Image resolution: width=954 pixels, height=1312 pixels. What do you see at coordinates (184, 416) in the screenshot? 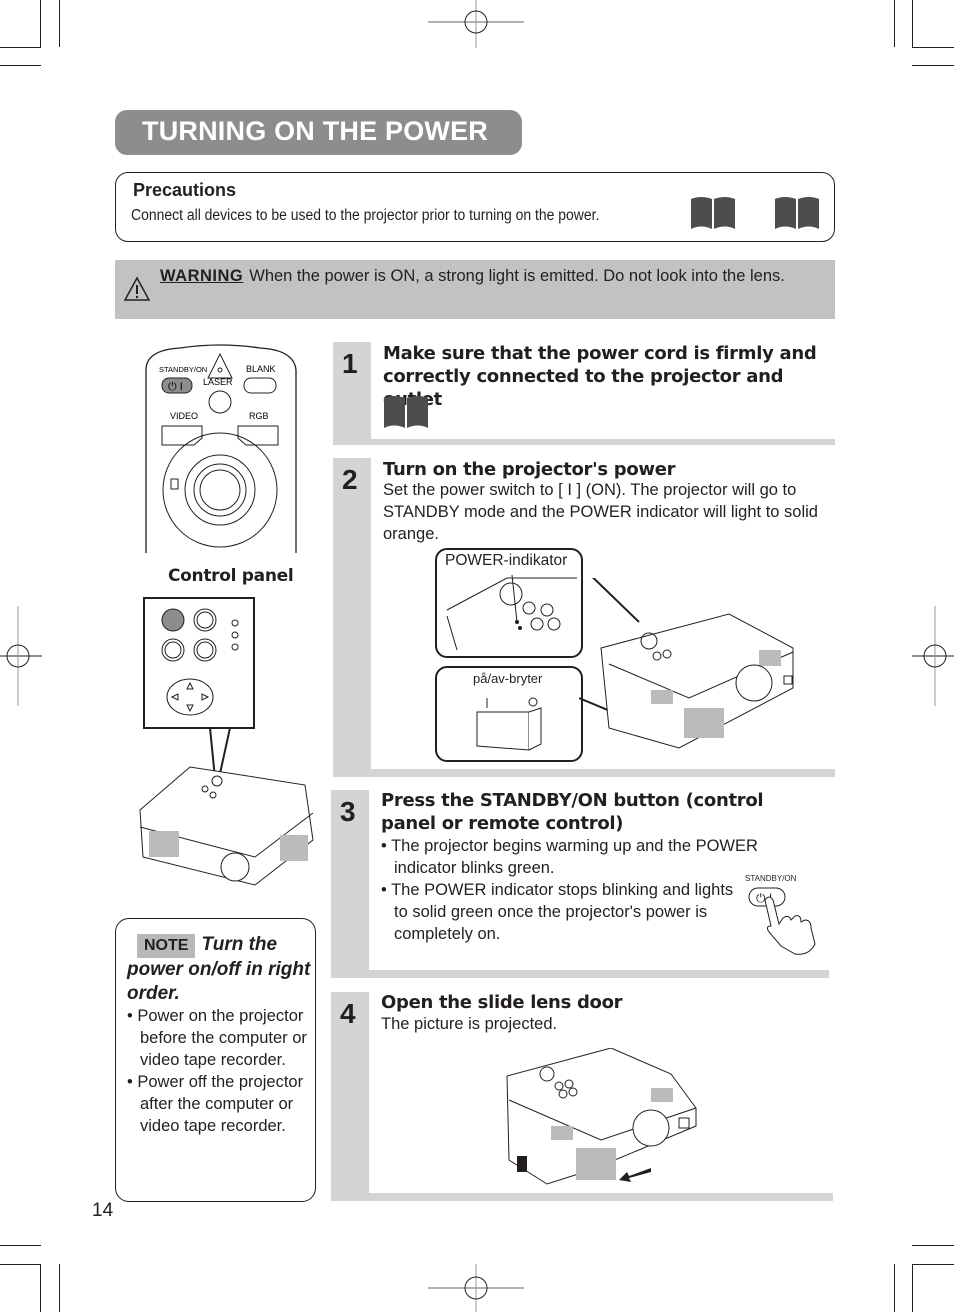
I see `remote-button-label-video: VIDEO` at bounding box center [184, 416].